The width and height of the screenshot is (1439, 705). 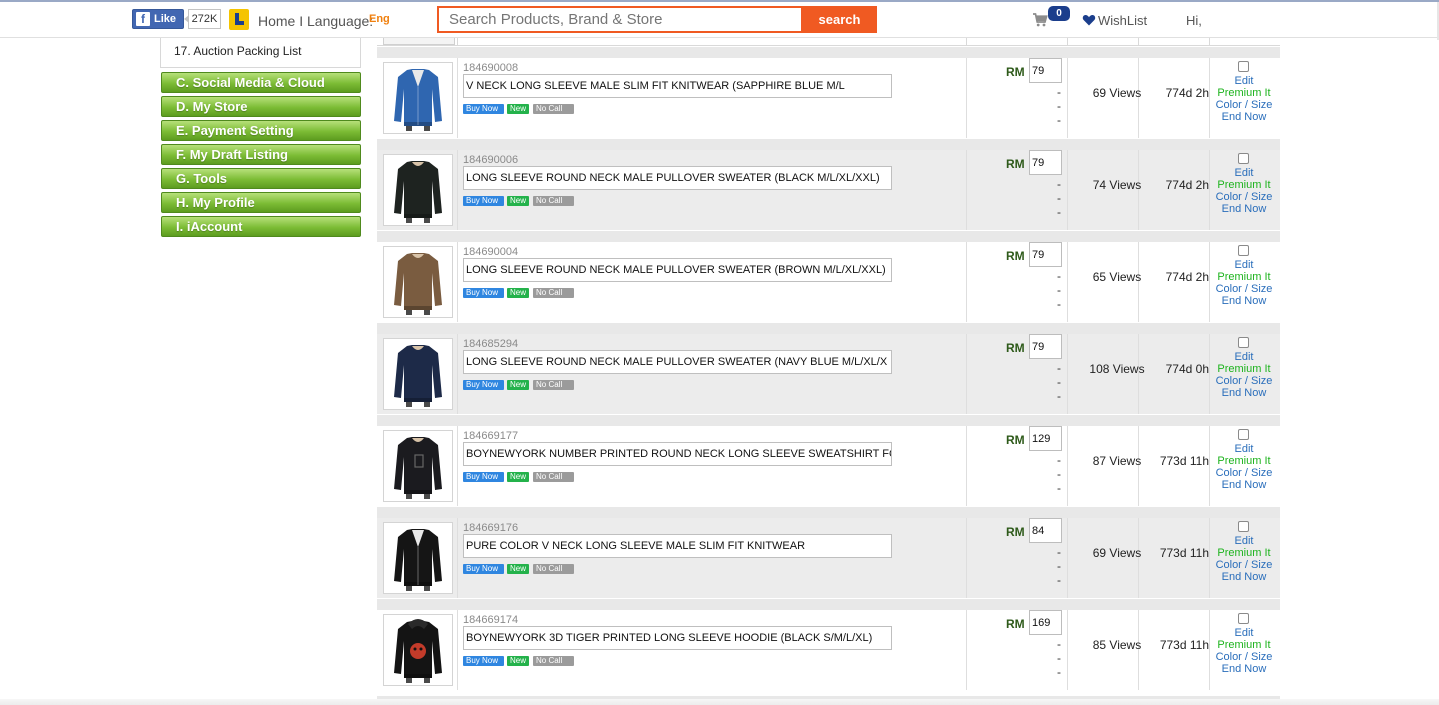 I want to click on search-input, so click(x=620, y=19).